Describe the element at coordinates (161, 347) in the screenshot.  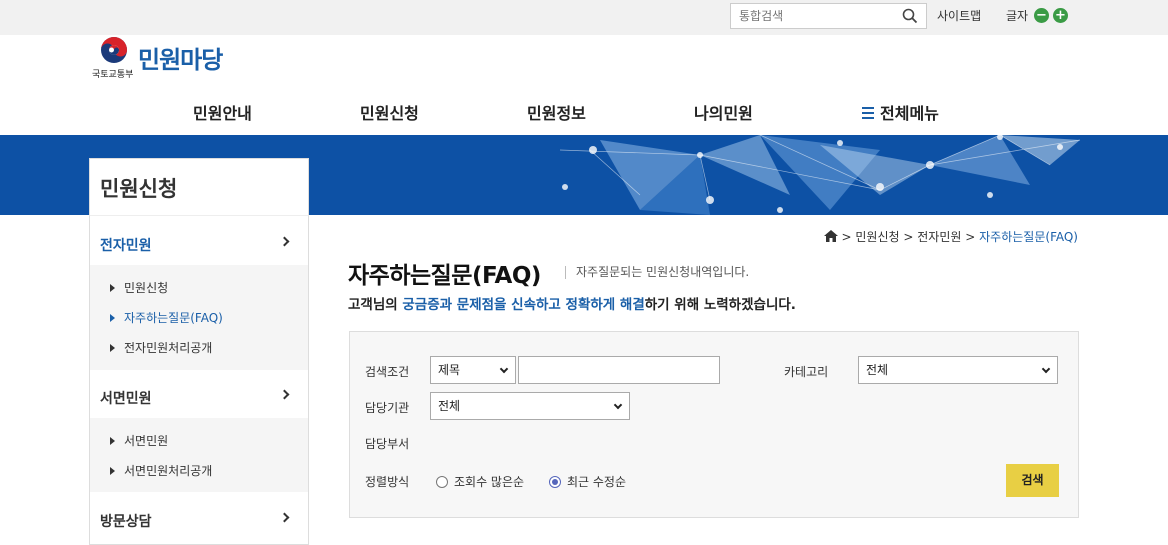
I see `lnb-item-electronic-disclosure: 전자민원처리공개` at that location.